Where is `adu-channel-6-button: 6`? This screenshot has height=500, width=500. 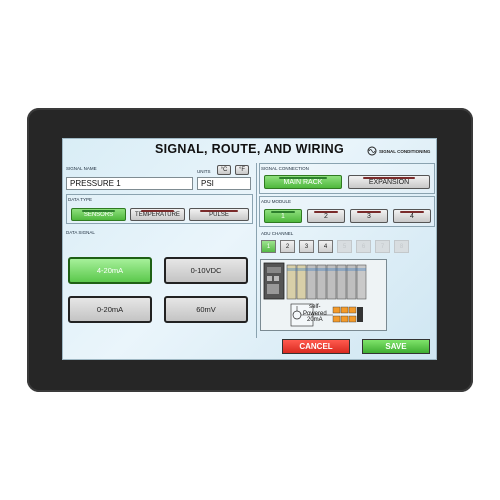 adu-channel-6-button: 6 is located at coordinates (363, 246).